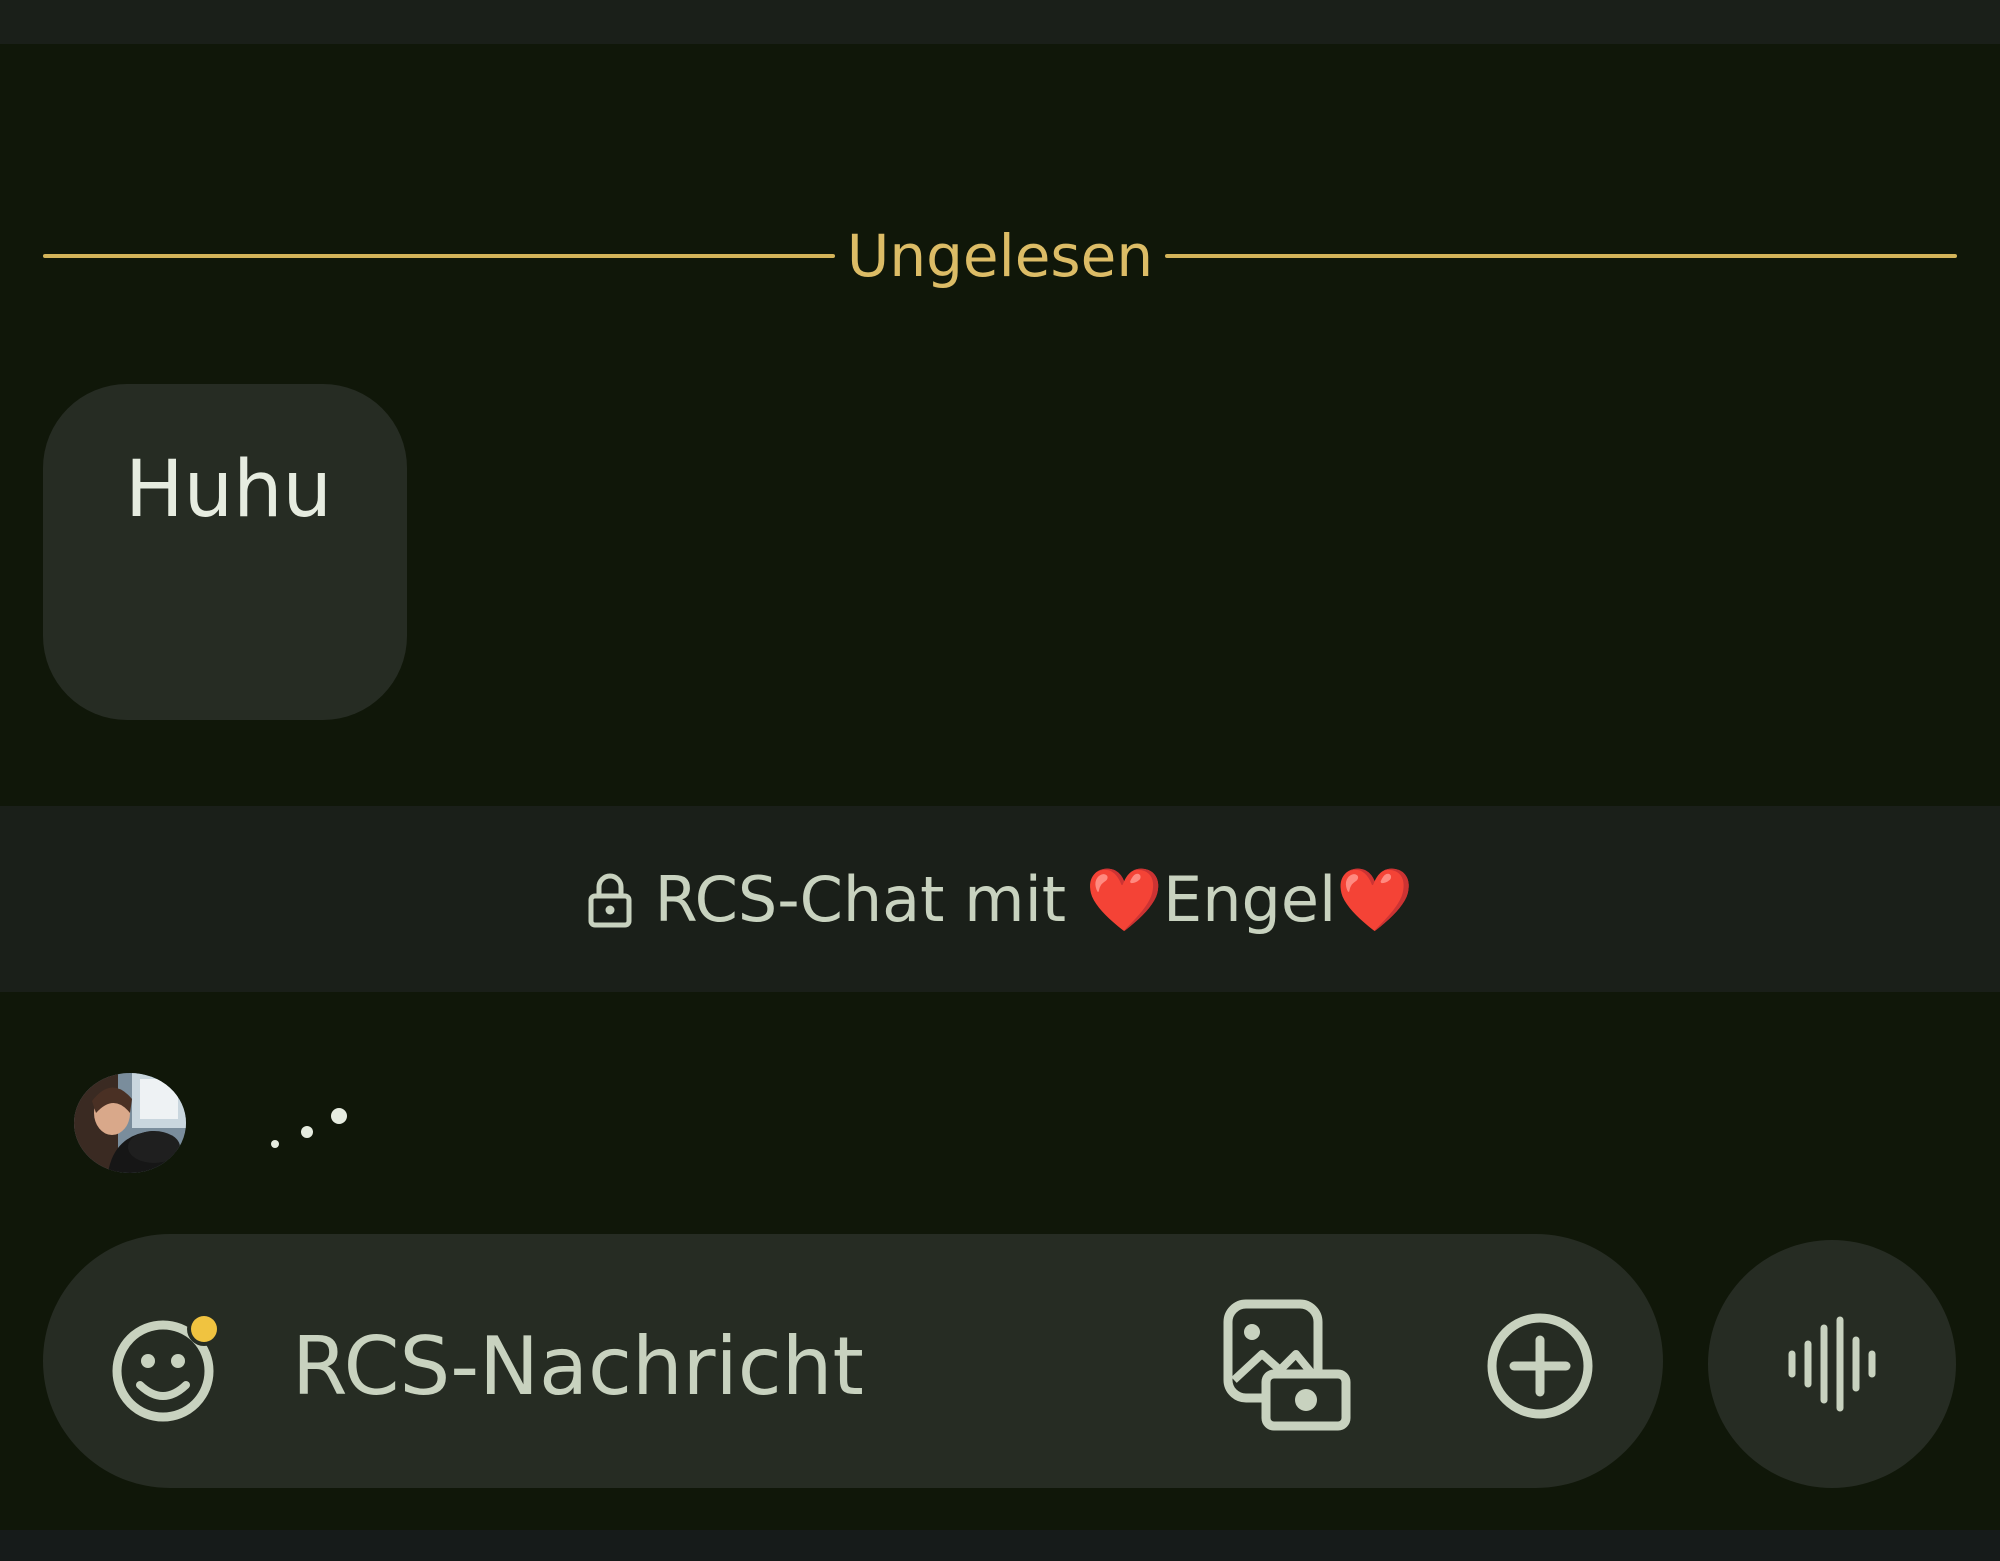 Image resolution: width=2000 pixels, height=1561 pixels. What do you see at coordinates (225, 552) in the screenshot?
I see `incoming-message-bubble` at bounding box center [225, 552].